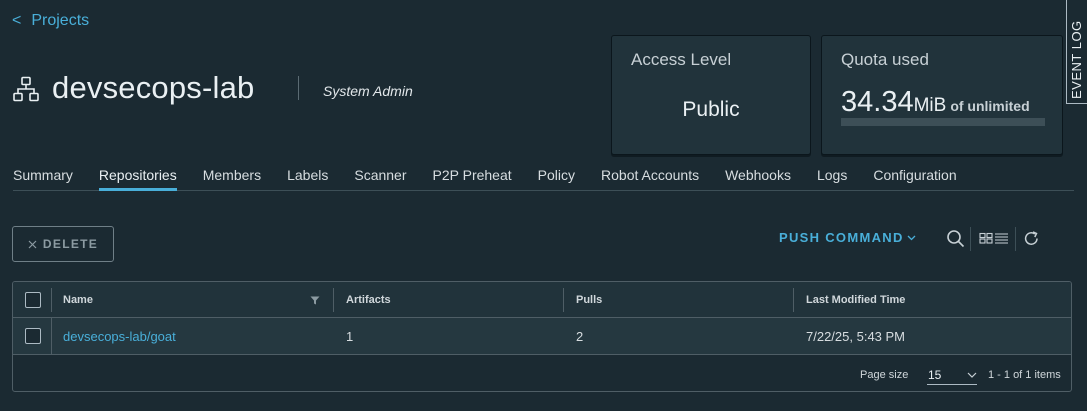 The height and width of the screenshot is (411, 1087). Describe the element at coordinates (580, 336) in the screenshot. I see `pulls-count: 2` at that location.